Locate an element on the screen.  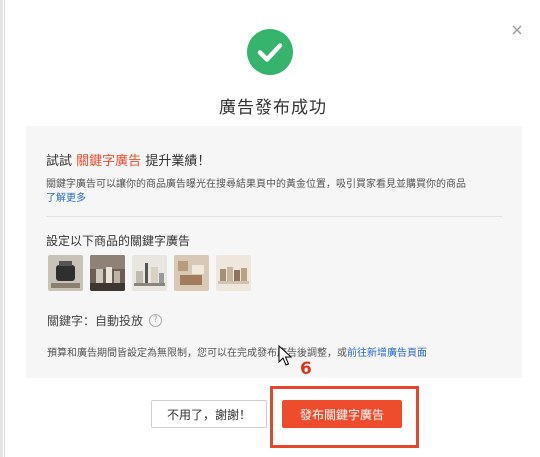
close-icon is located at coordinates (517, 30).